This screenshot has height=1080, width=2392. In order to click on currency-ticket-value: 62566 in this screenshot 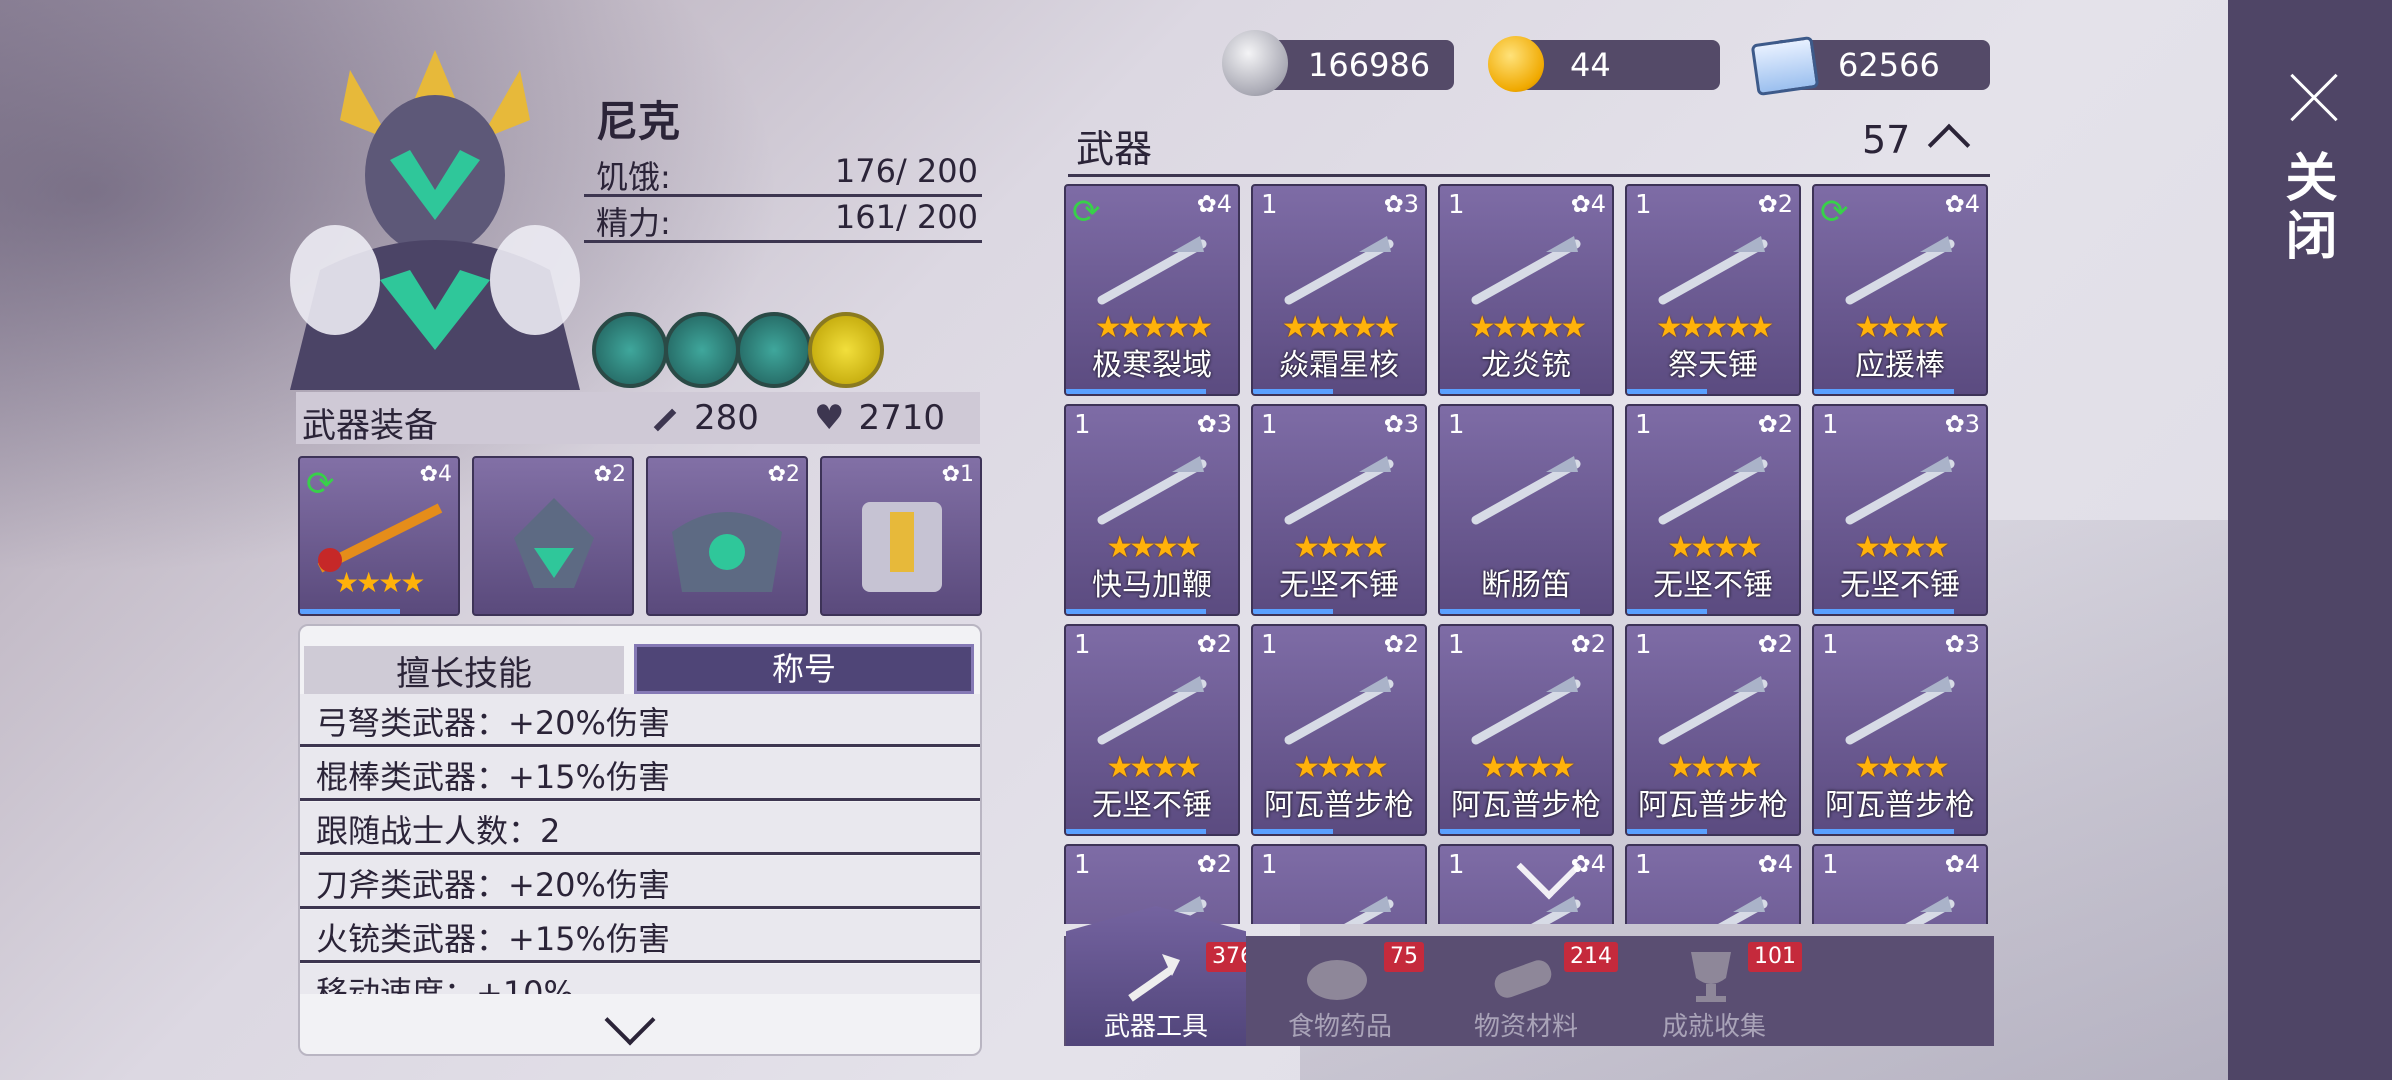, I will do `click(1889, 65)`.